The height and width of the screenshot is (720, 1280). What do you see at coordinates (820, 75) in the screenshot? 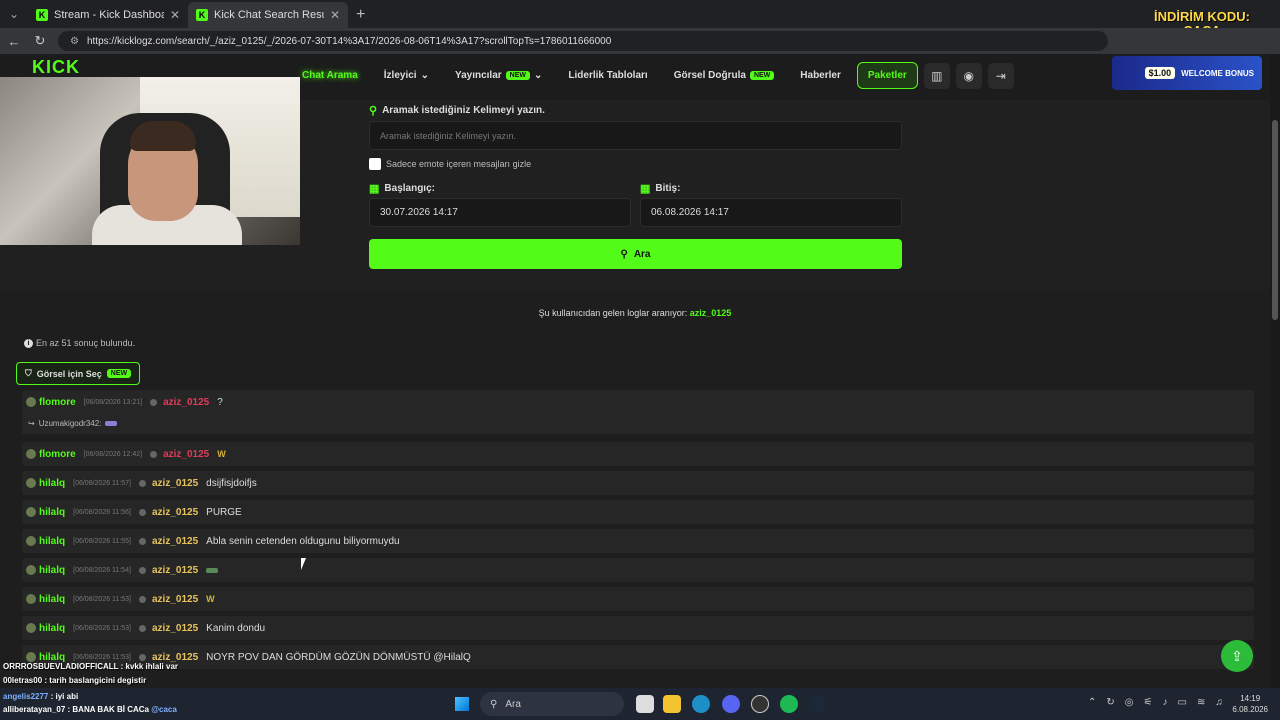
I see `nav-haberler: Haberler` at bounding box center [820, 75].